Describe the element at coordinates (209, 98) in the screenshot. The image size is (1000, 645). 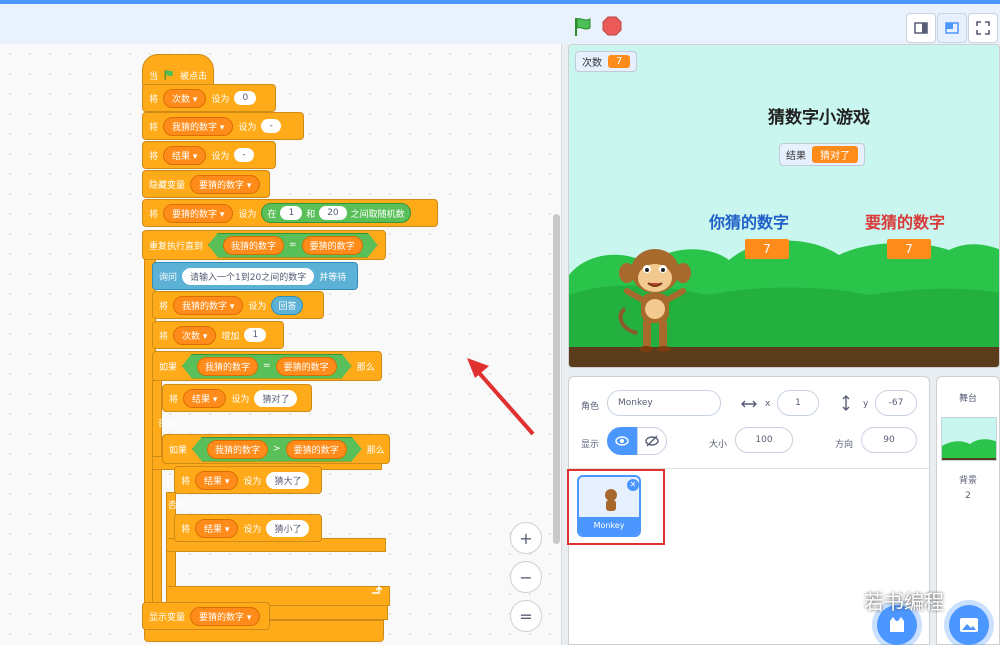
I see `set-count-block: 将 次数 设为 0` at that location.